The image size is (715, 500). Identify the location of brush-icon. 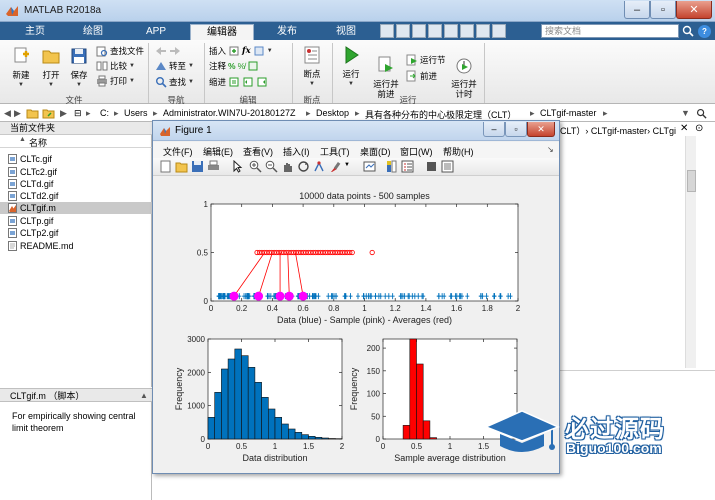
(335, 166).